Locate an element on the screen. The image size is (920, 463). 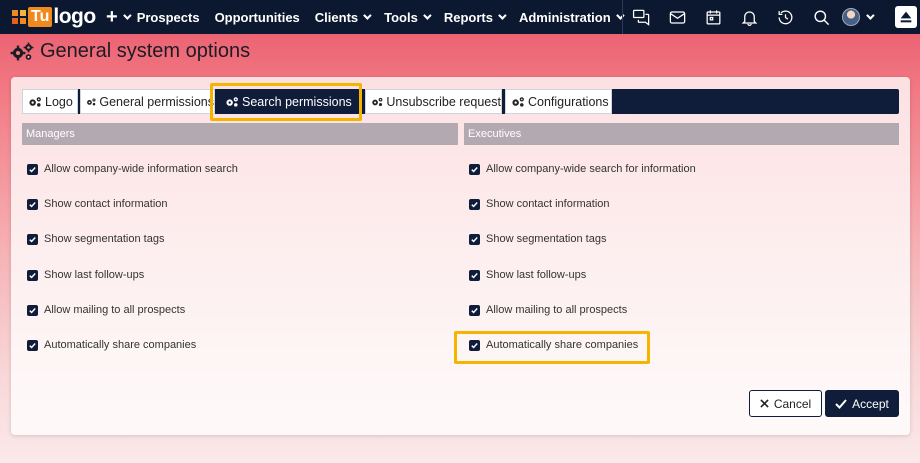
nav-prospects: Prospects is located at coordinates (168, 17).